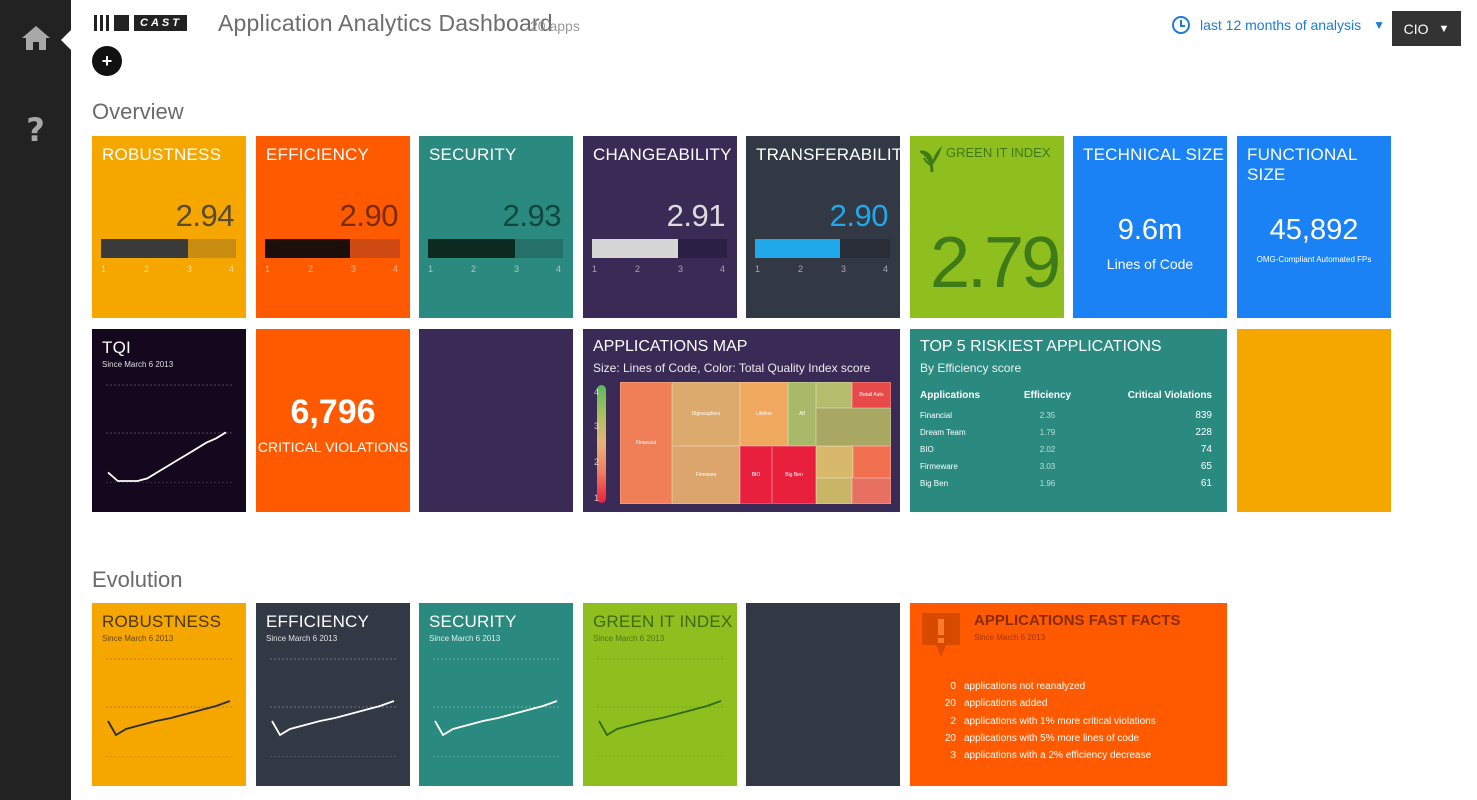 The image size is (1477, 800). I want to click on evolution-tile-efficiency: EFFICIENCY Since March 6 2013, so click(333, 694).